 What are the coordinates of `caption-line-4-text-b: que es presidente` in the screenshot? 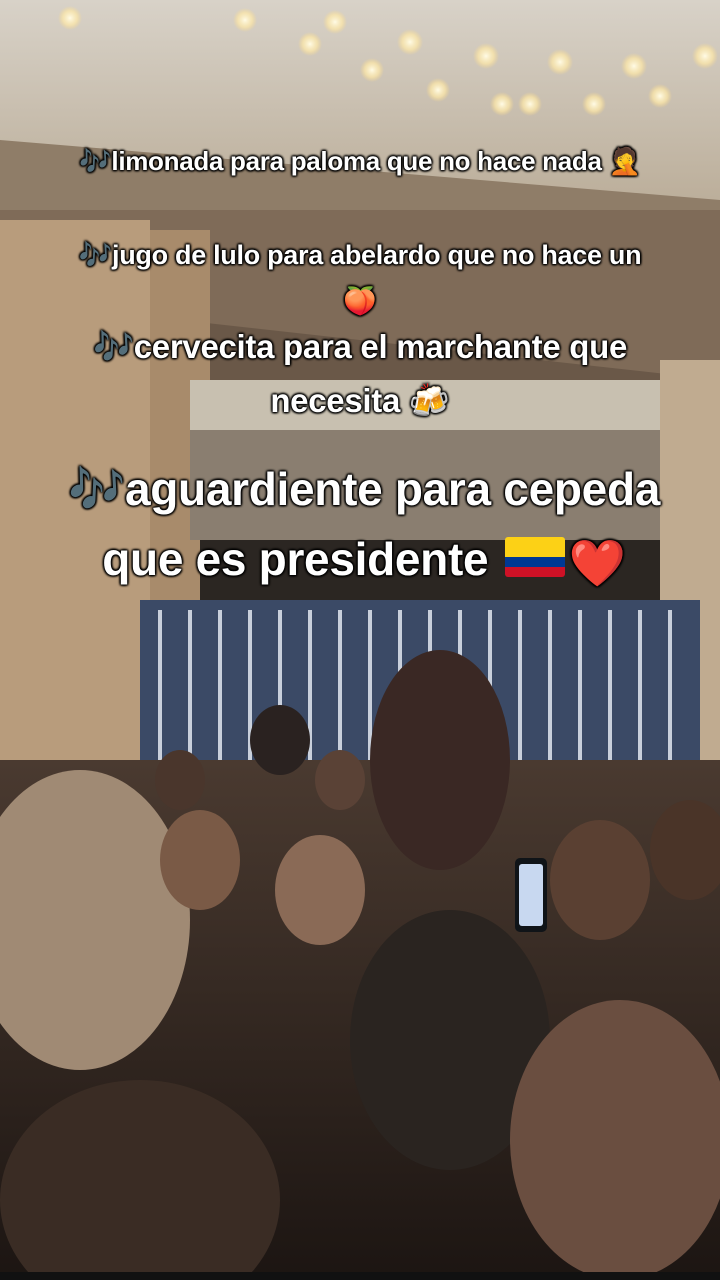 It's located at (295, 559).